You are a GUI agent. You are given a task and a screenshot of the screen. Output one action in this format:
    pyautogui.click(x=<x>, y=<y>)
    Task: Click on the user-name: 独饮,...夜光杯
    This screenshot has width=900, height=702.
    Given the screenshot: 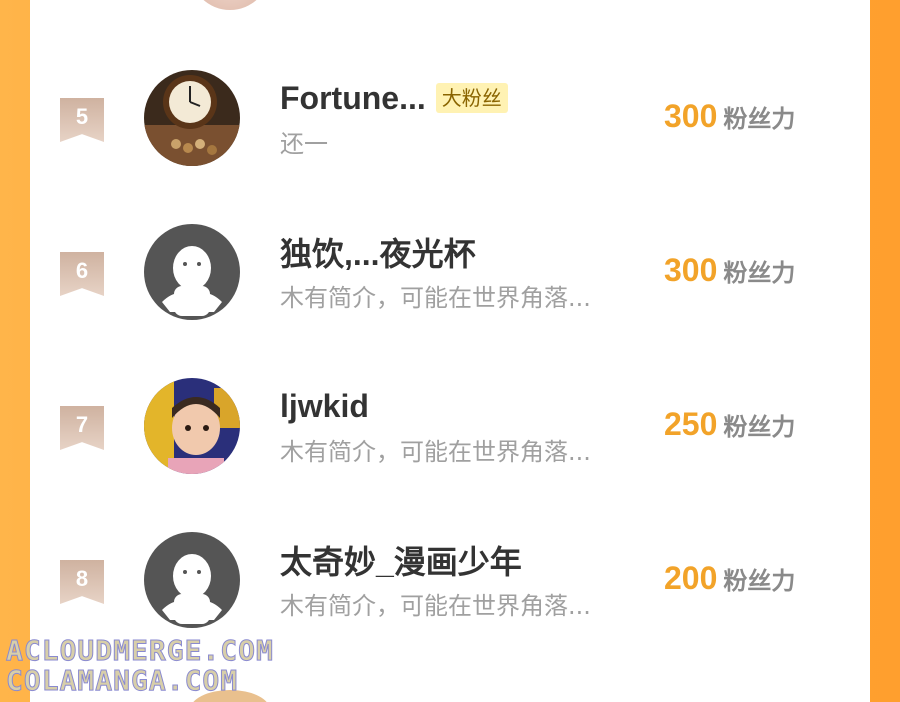 What is the action you would take?
    pyautogui.click(x=378, y=252)
    